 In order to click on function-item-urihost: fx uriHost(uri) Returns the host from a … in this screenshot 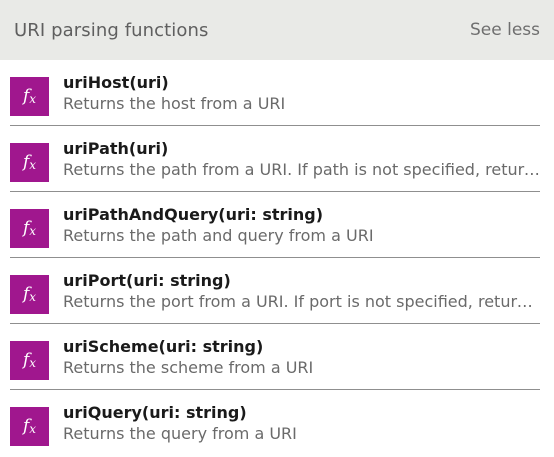, I will do `click(275, 93)`.